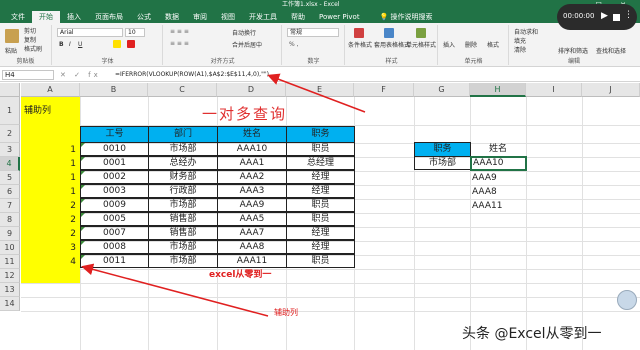  Describe the element at coordinates (320, 163) in the screenshot. I see `table-cell: 总经理` at that location.